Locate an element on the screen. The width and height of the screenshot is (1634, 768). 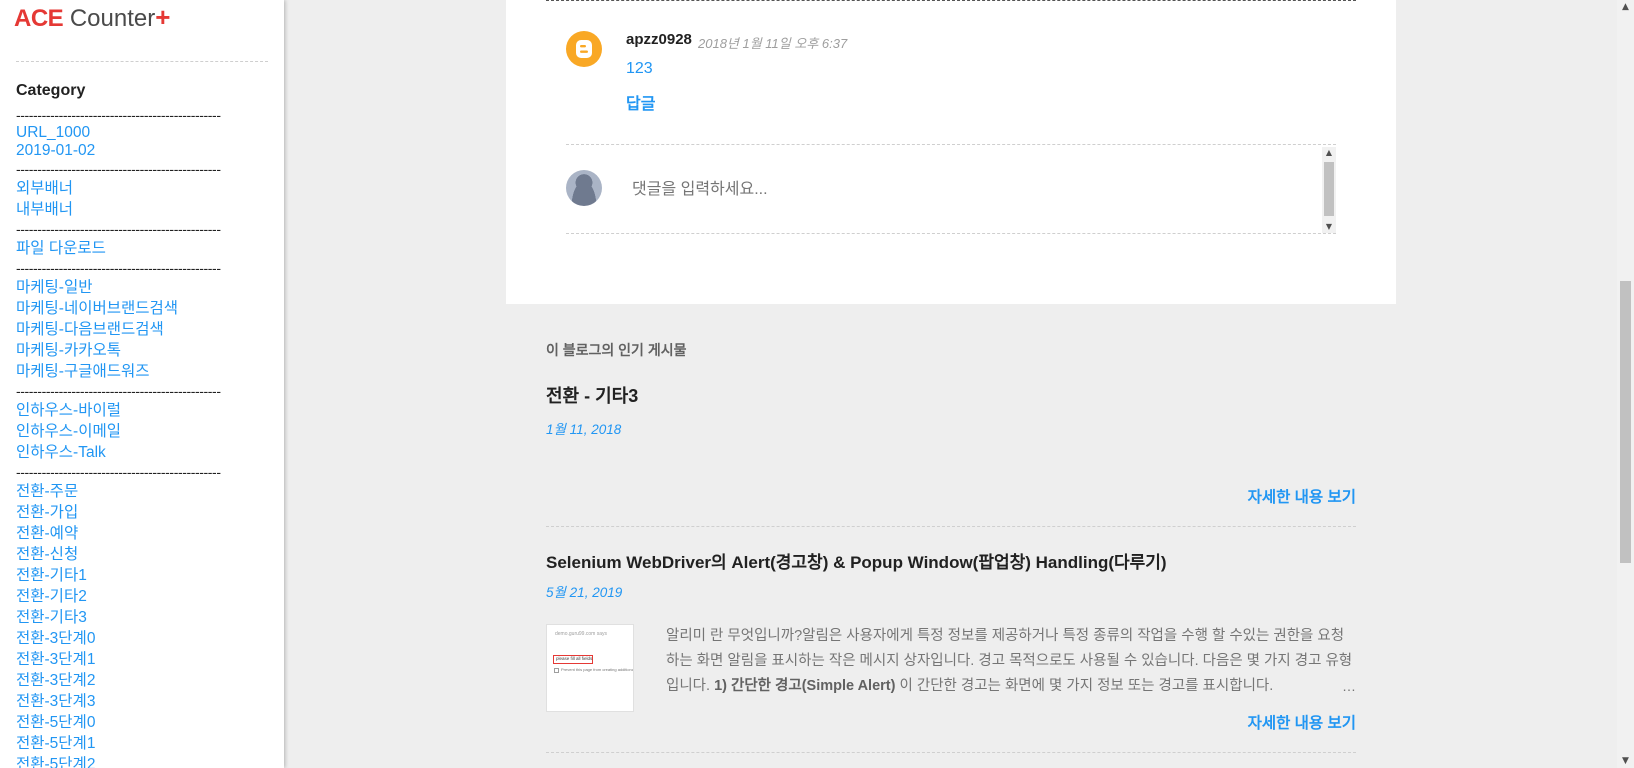
category-link: 마케팅-카카오톡 is located at coordinates (146, 350).